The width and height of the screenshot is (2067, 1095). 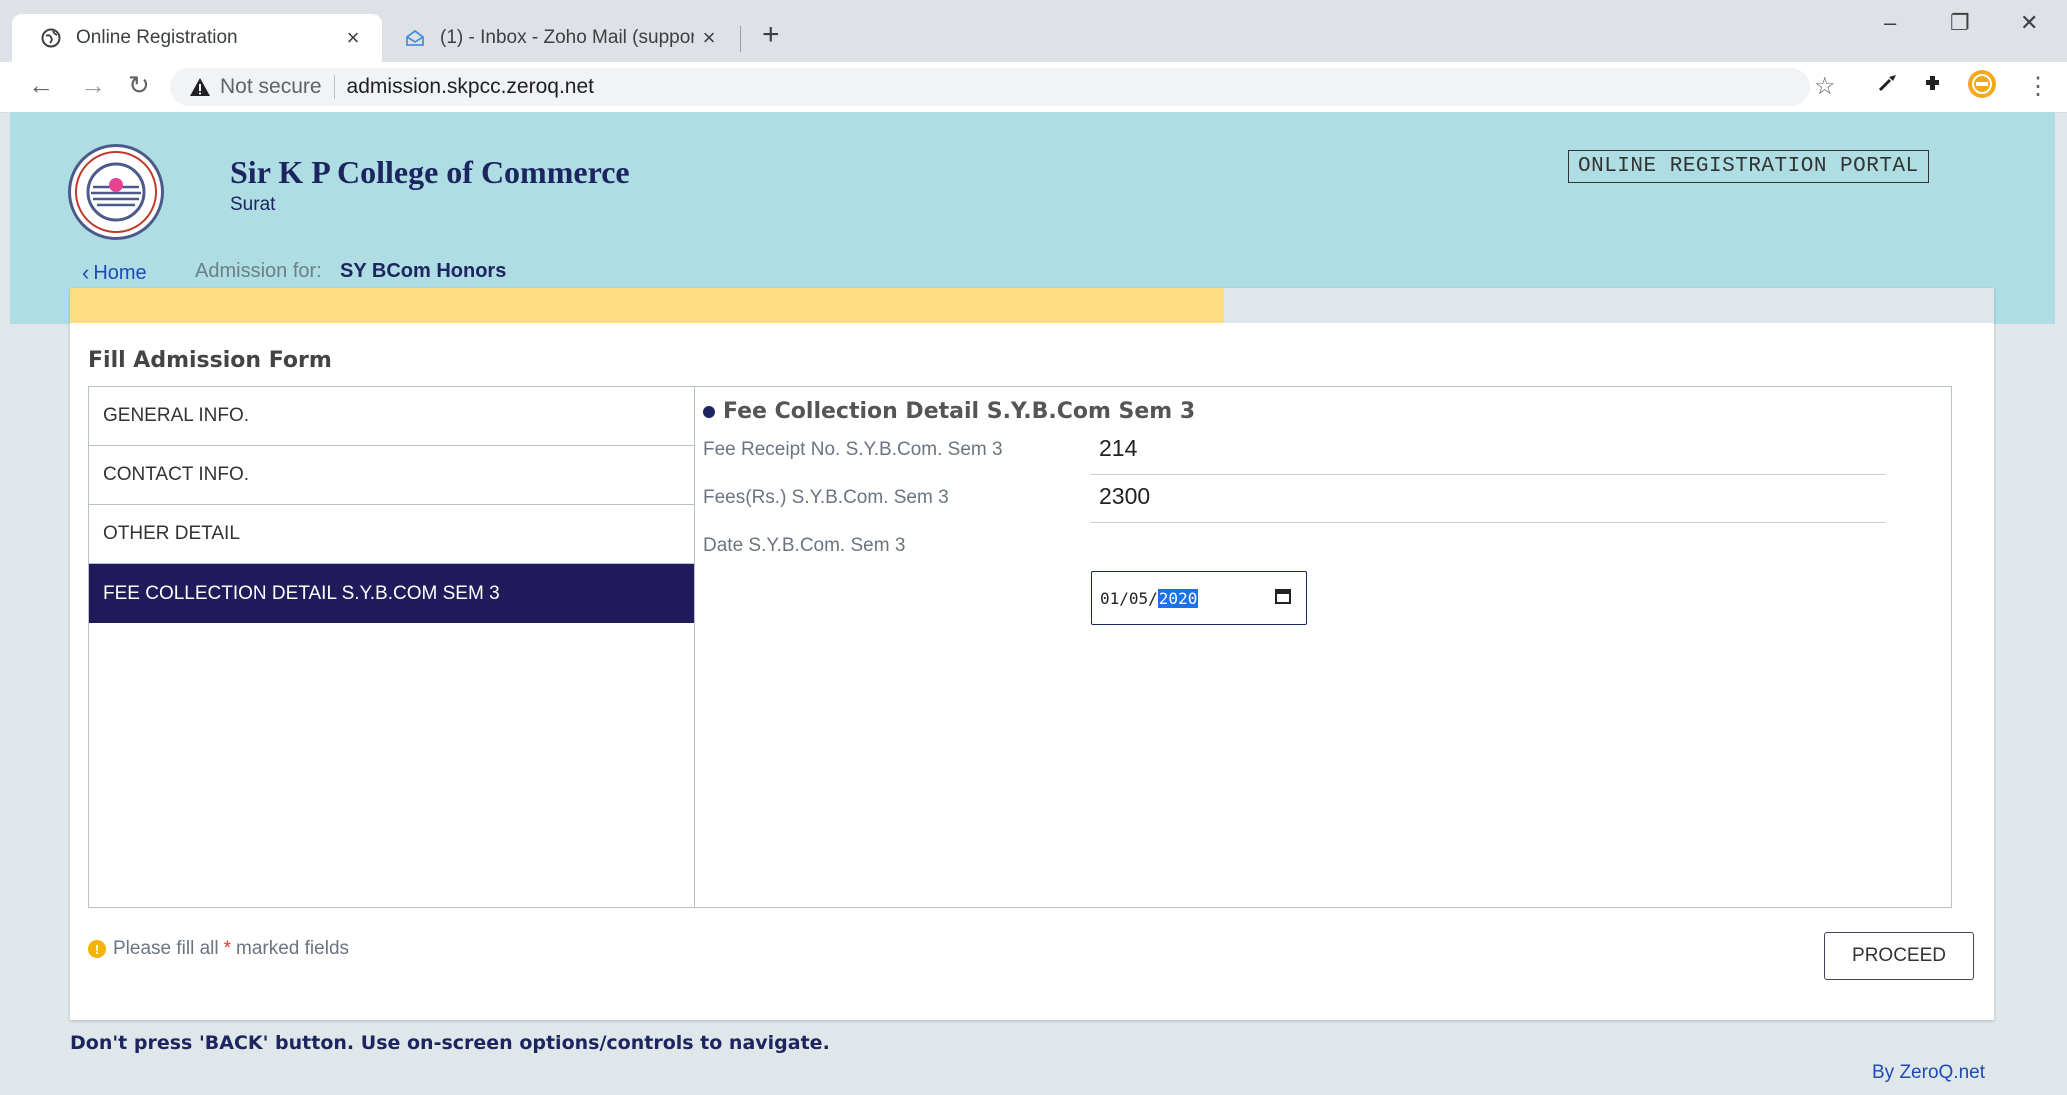 I want to click on home-link: ‹ Home, so click(x=114, y=273).